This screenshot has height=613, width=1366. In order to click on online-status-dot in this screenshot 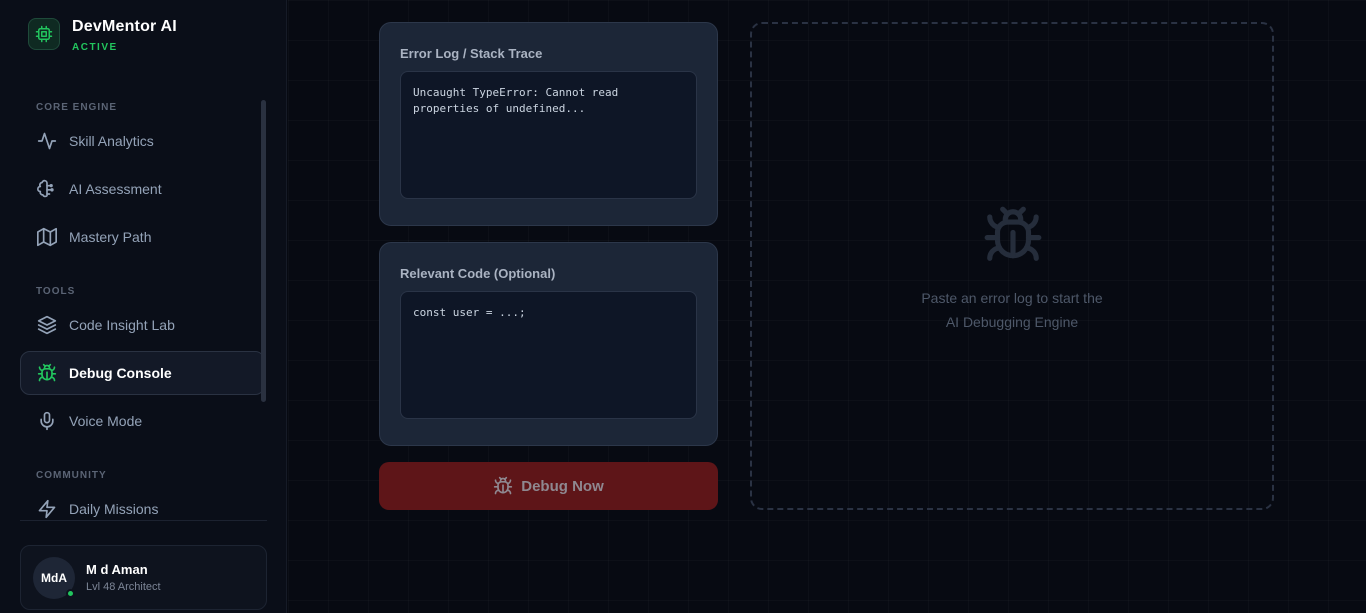, I will do `click(70, 593)`.